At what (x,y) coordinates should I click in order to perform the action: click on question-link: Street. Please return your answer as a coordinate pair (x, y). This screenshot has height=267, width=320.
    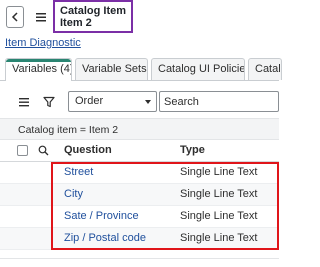
    Looking at the image, I should click on (78, 172).